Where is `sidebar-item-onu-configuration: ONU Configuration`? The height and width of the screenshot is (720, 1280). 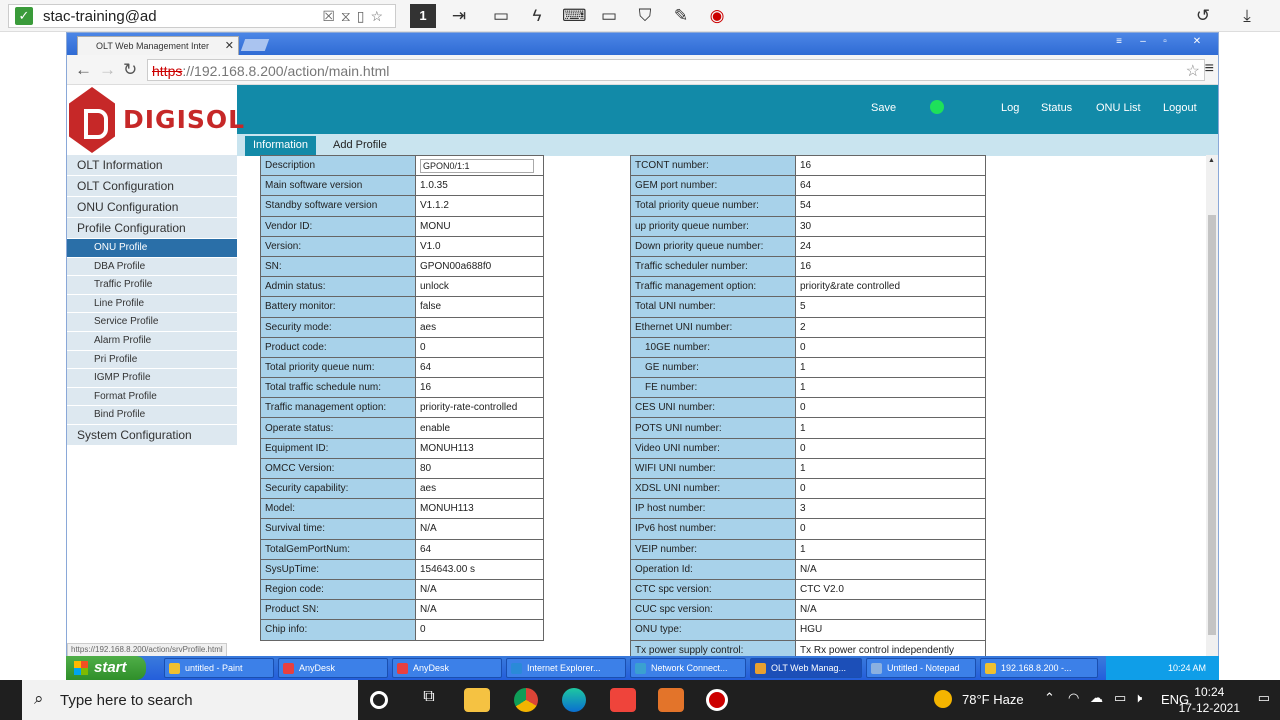
sidebar-item-onu-configuration: ONU Configuration is located at coordinates (152, 207).